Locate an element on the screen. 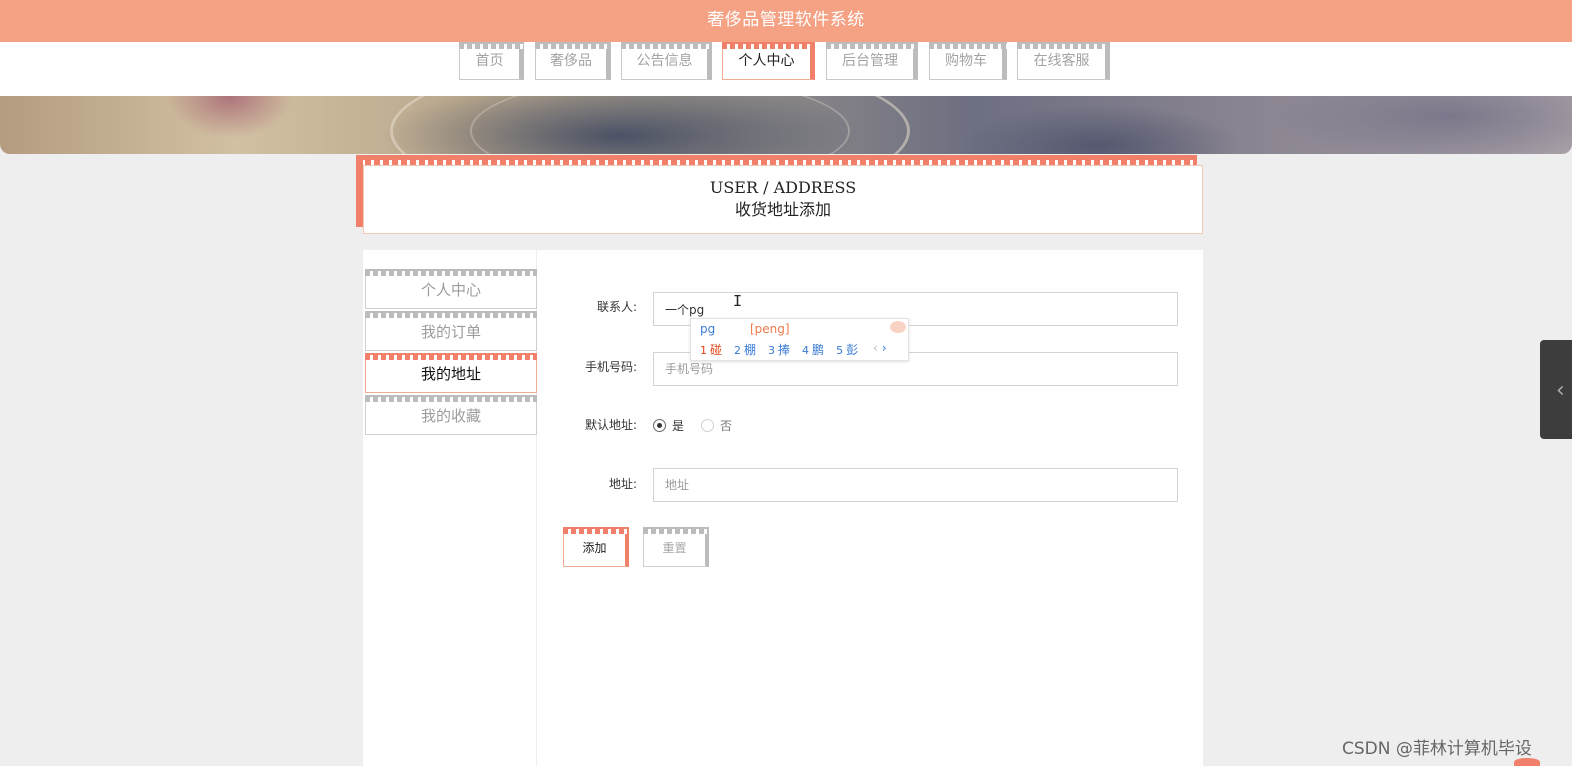  nav-tab-label: 个人中心 is located at coordinates (766, 61).